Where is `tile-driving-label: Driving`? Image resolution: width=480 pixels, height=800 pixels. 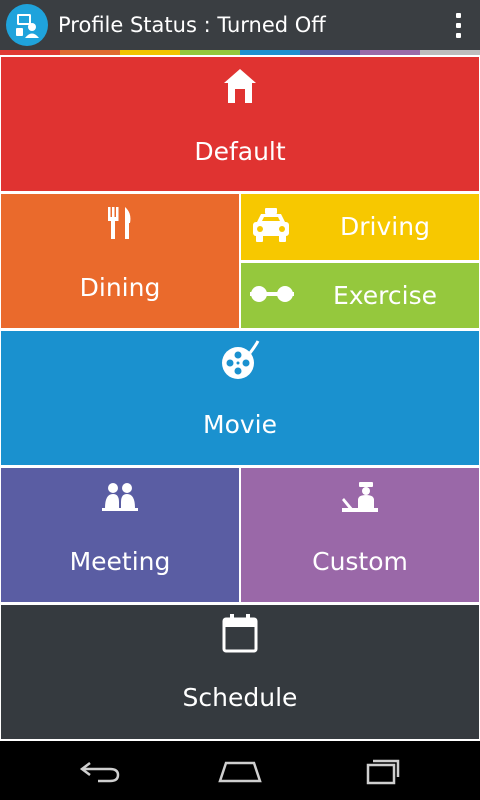 tile-driving-label: Driving is located at coordinates (385, 226).